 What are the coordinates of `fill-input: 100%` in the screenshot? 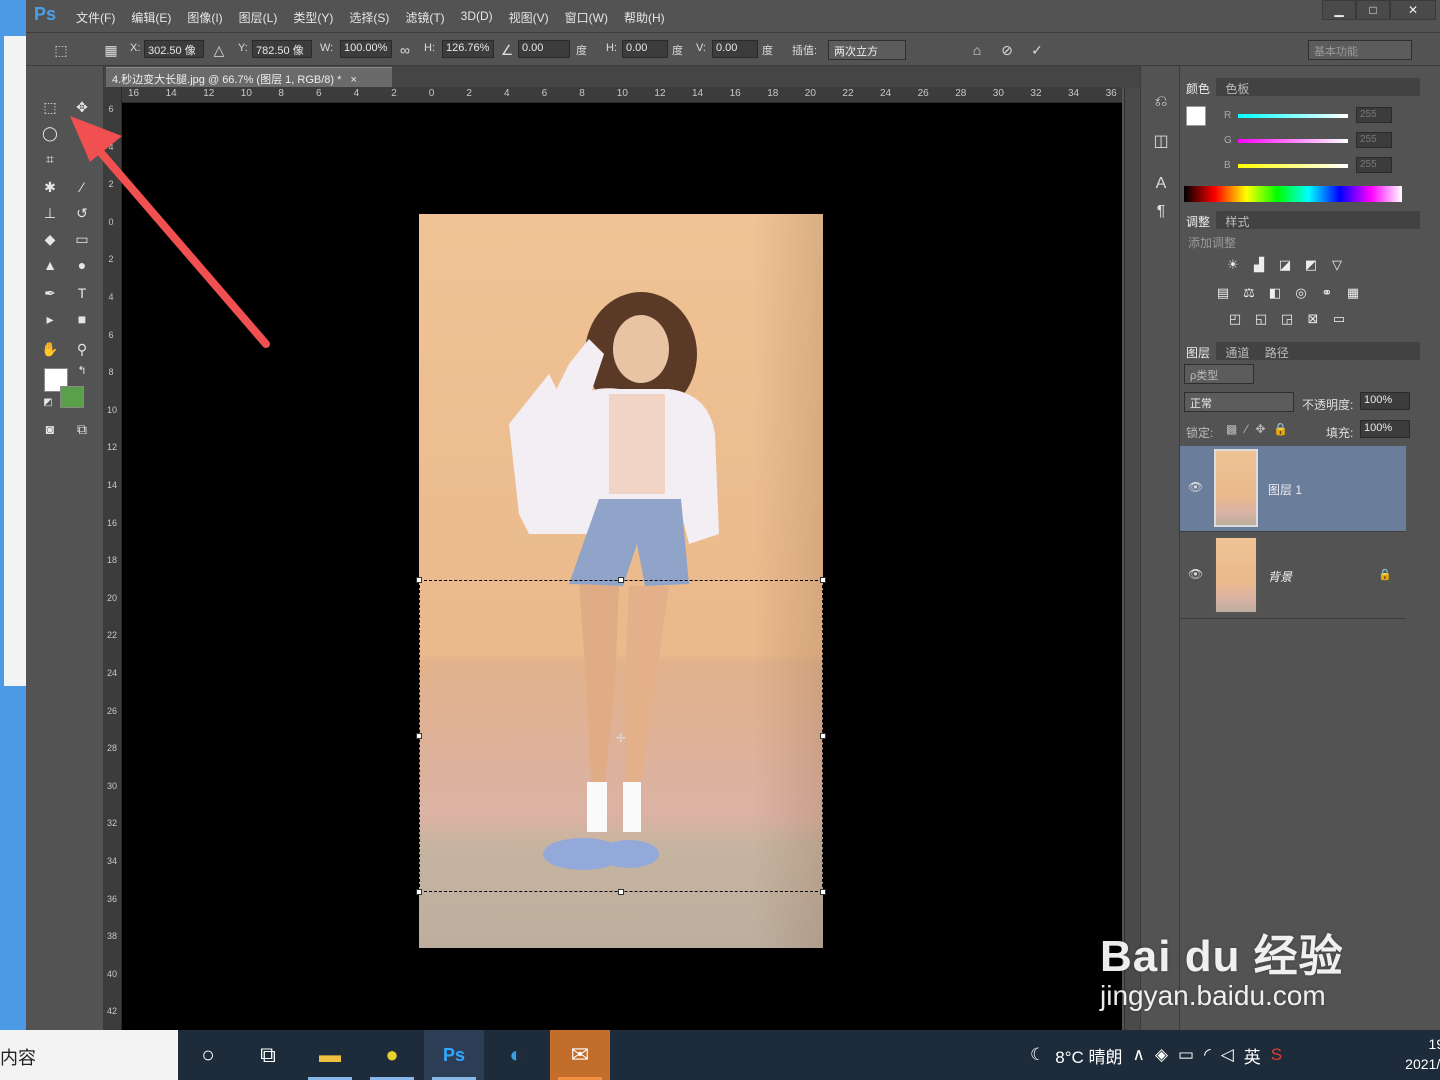 It's located at (1385, 429).